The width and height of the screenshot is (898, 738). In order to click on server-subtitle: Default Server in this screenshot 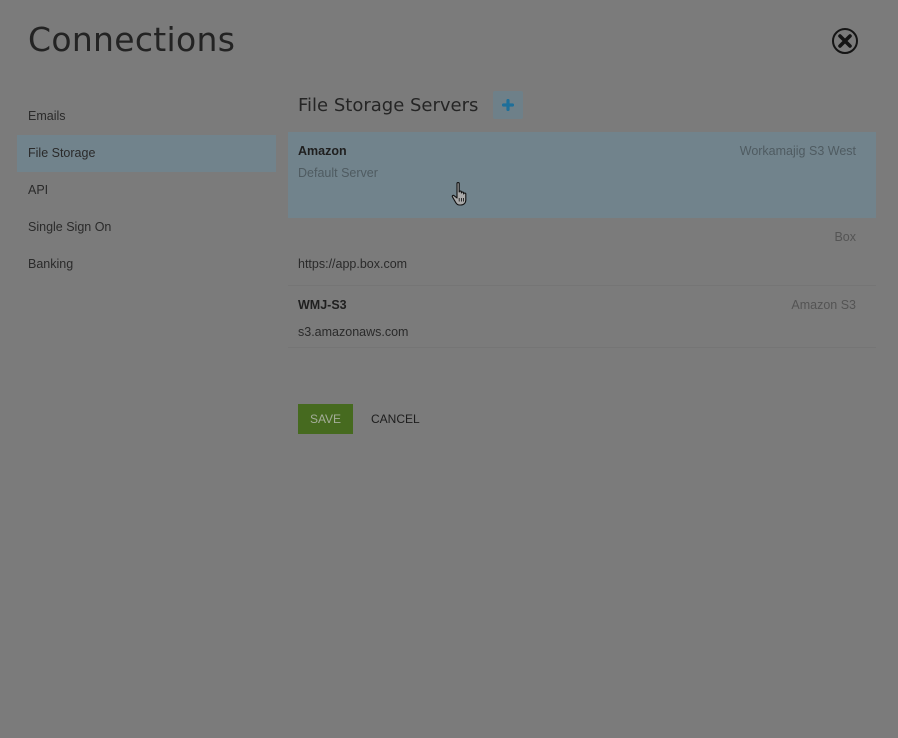, I will do `click(338, 173)`.